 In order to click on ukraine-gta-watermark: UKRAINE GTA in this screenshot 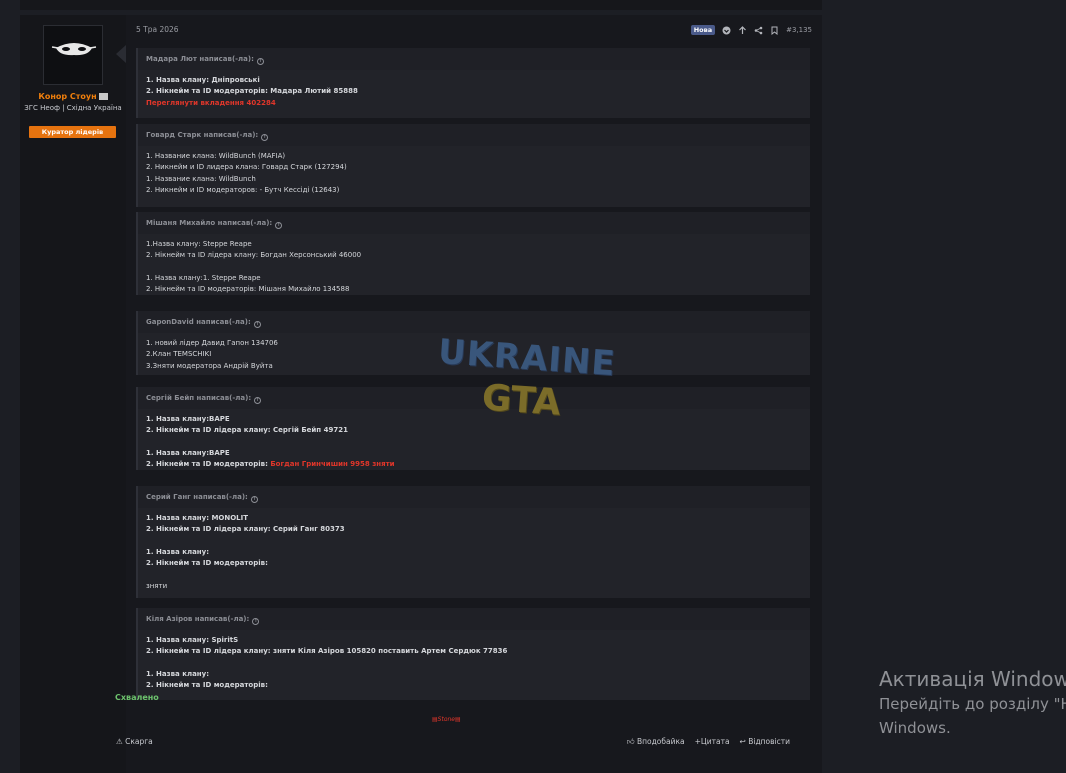, I will do `click(535, 385)`.